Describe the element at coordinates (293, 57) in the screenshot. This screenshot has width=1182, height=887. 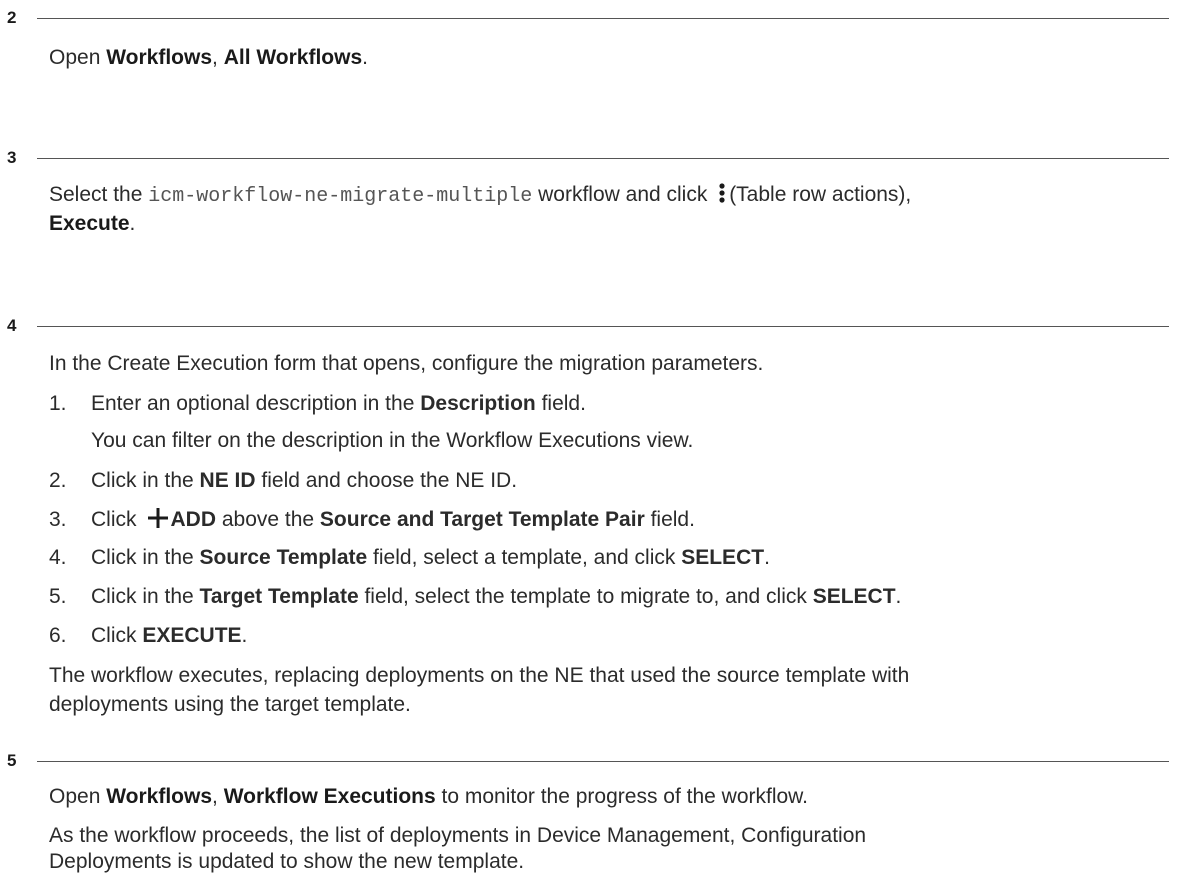
I see `menu-all-workflows: All Workflows` at that location.